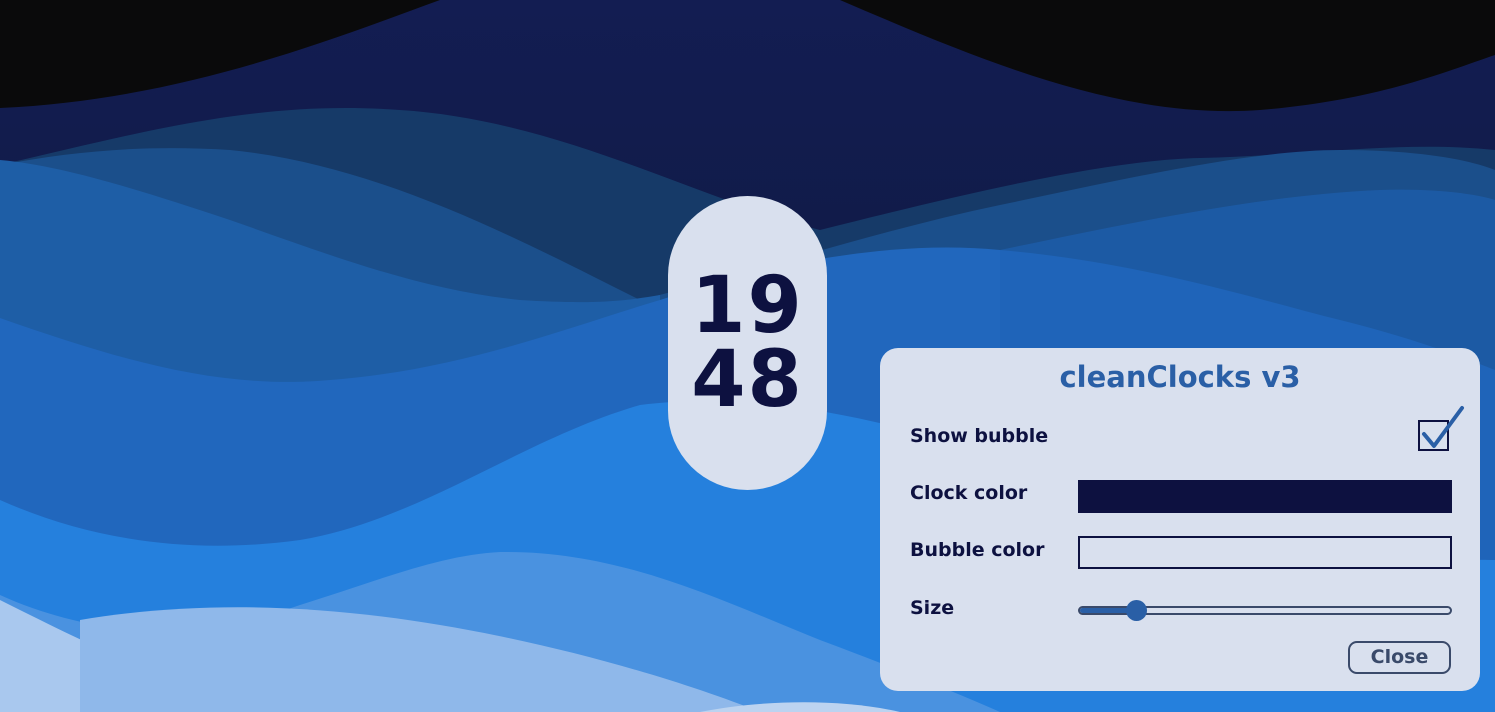 Image resolution: width=1495 pixels, height=712 pixels. What do you see at coordinates (979, 436) in the screenshot?
I see `show-bubble-label: Show bubble` at bounding box center [979, 436].